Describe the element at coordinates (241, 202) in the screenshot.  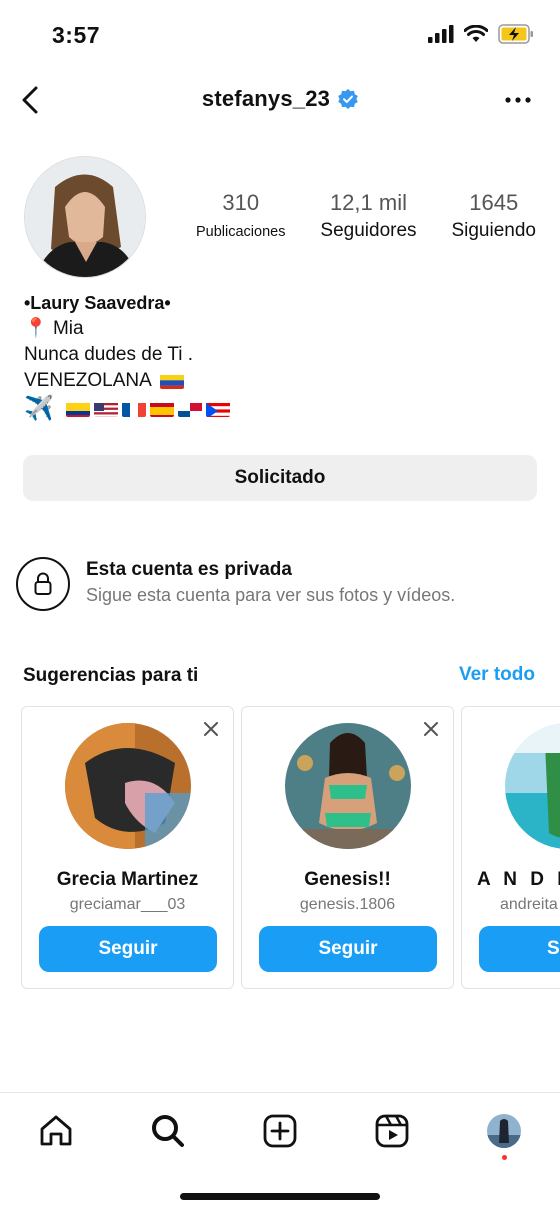
I see `stat-posts-value: 310` at that location.